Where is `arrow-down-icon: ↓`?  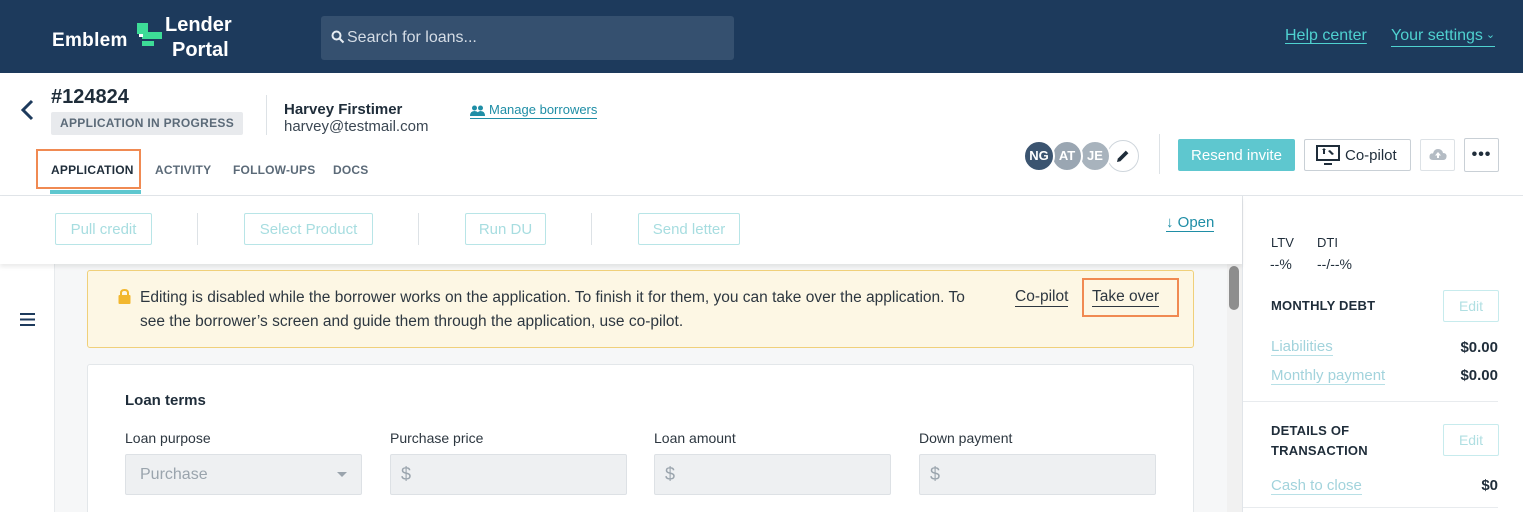
arrow-down-icon: ↓ is located at coordinates (1170, 222).